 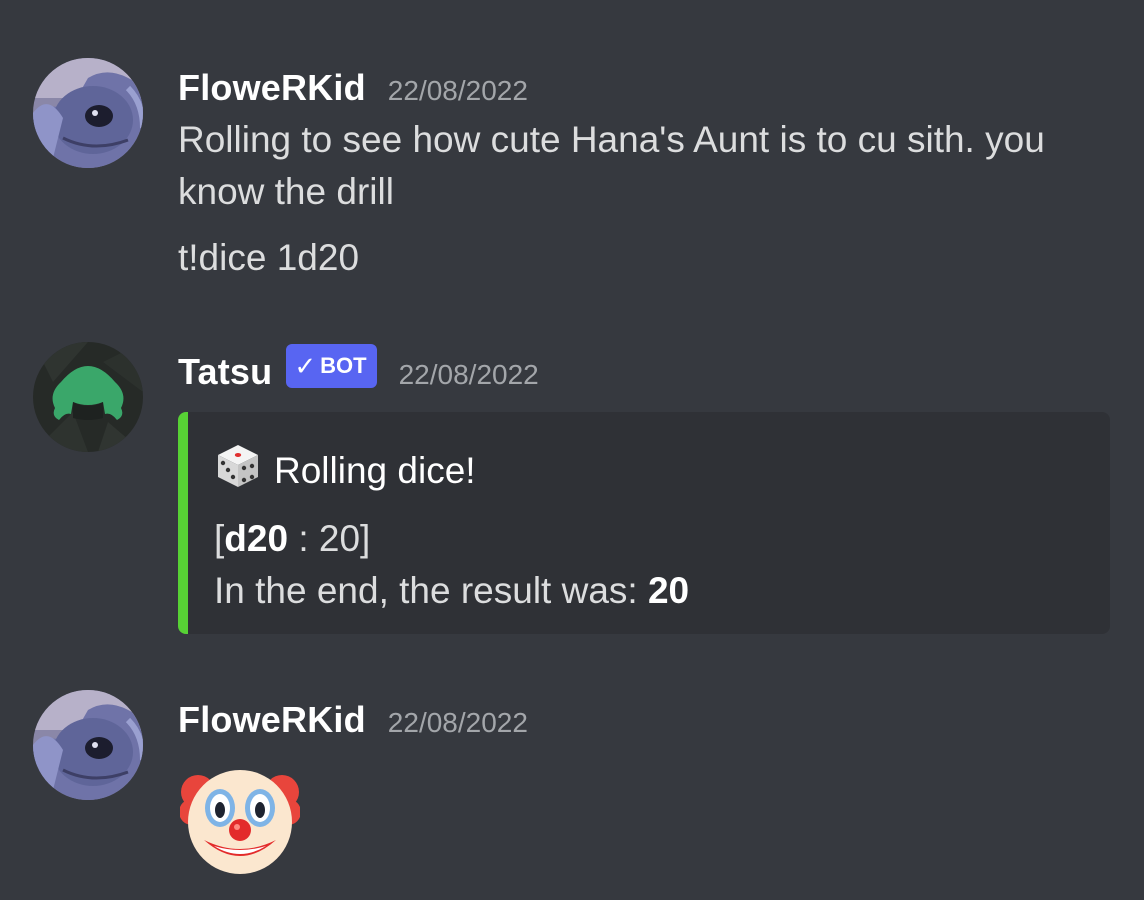 I want to click on username: Tatsu, so click(x=225, y=372).